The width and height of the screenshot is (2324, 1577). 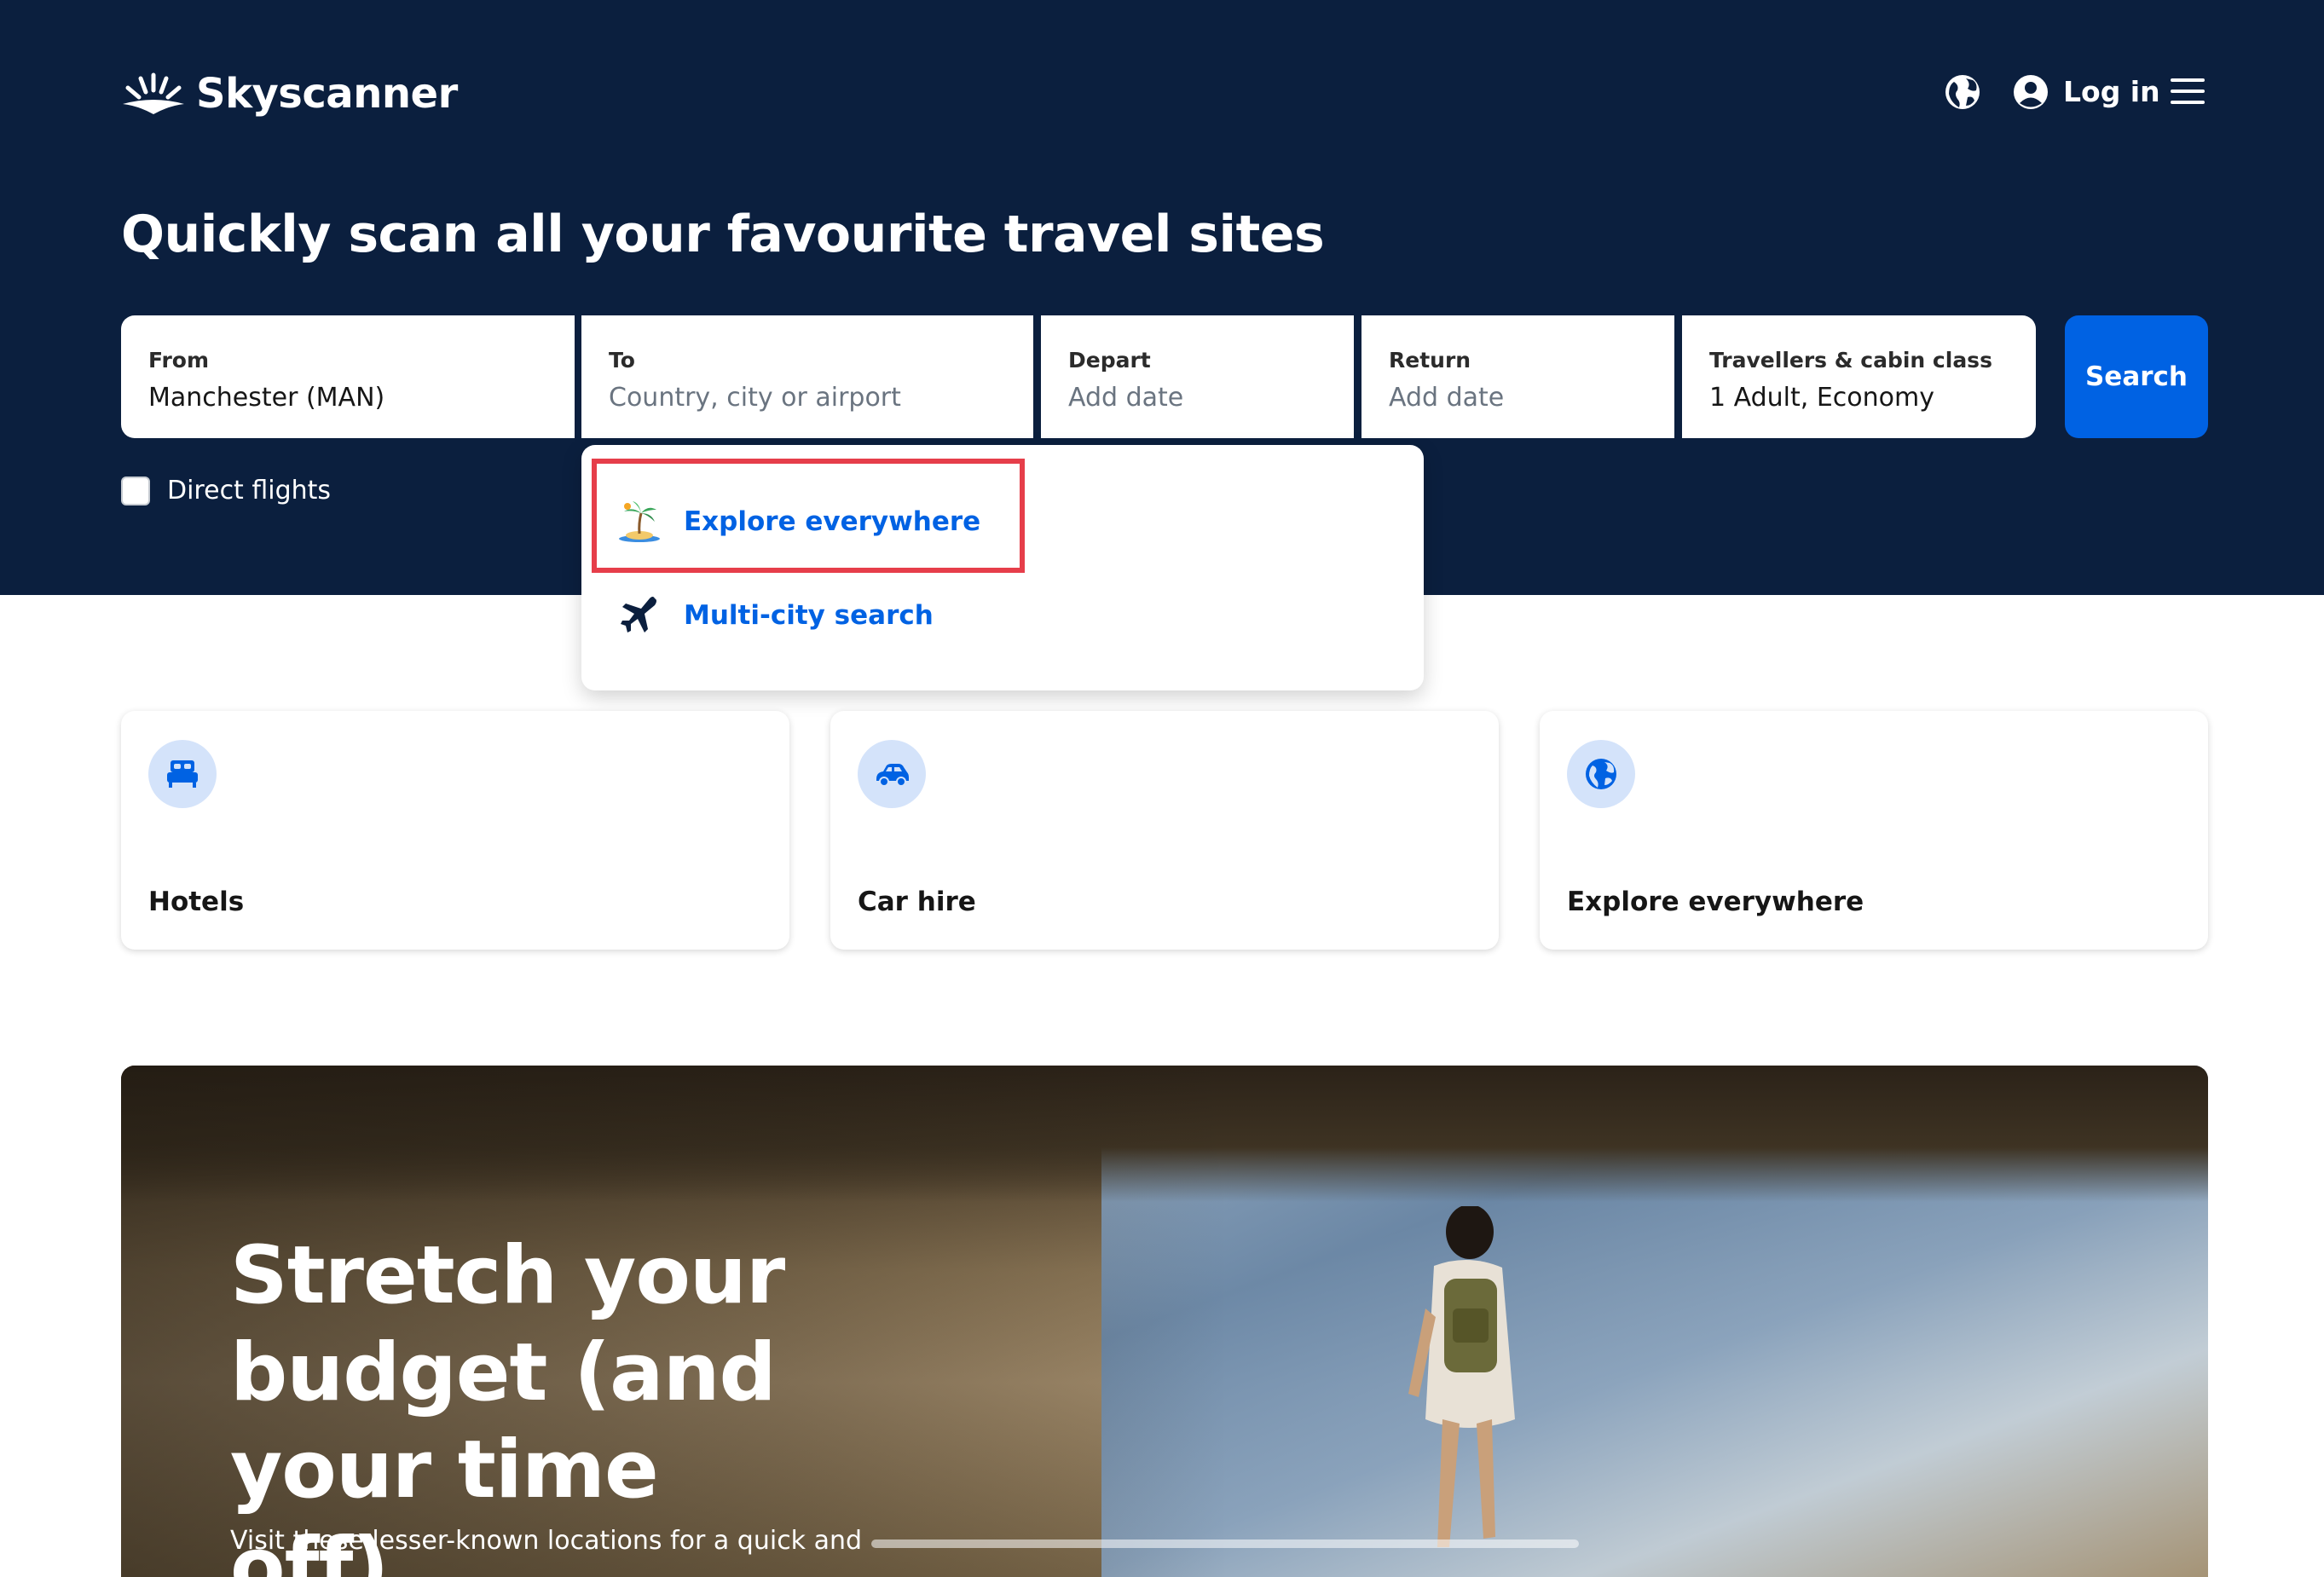 What do you see at coordinates (136, 490) in the screenshot?
I see `direct-flights-checkbox` at bounding box center [136, 490].